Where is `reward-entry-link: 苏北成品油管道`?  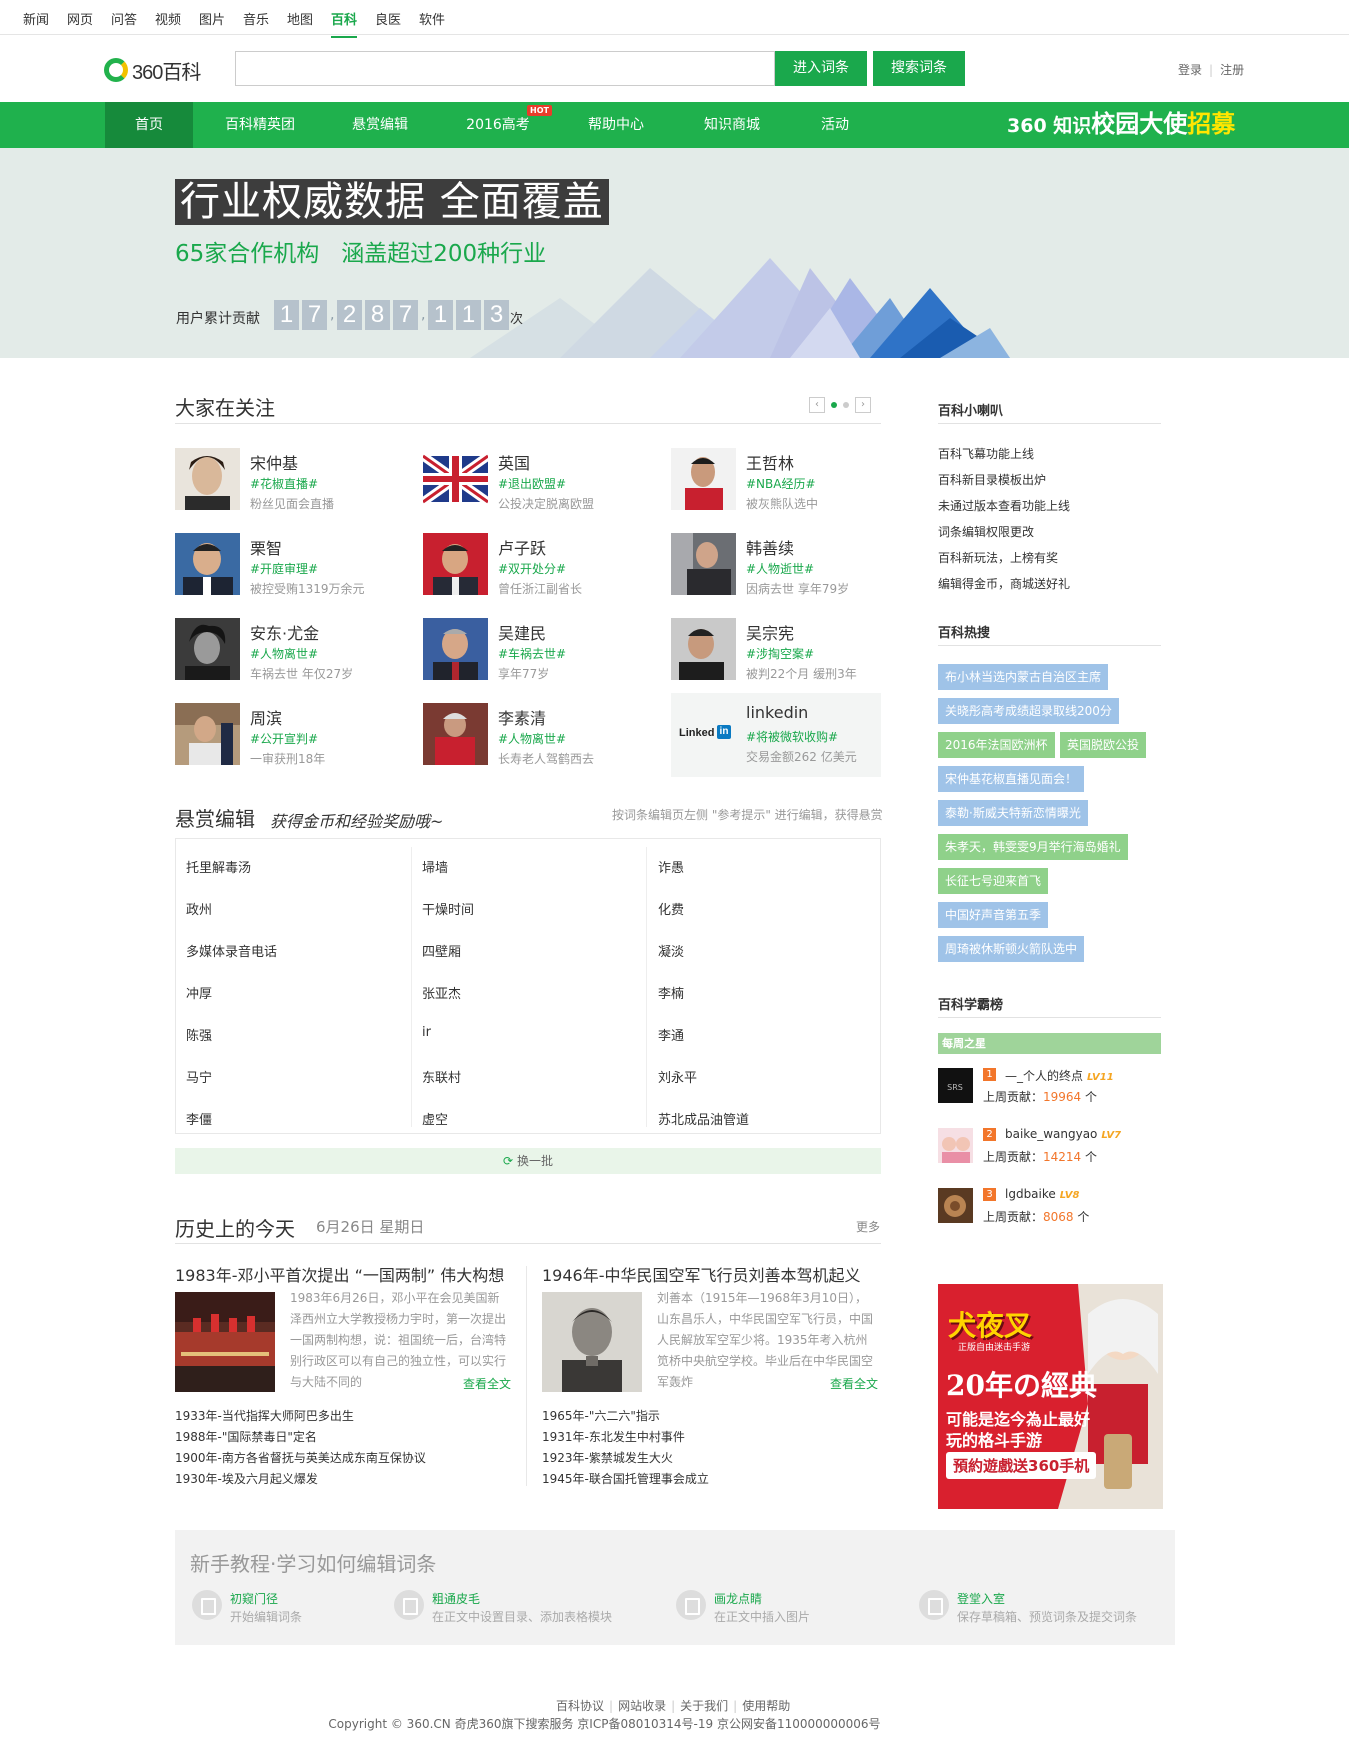 reward-entry-link: 苏北成品油管道 is located at coordinates (703, 1118).